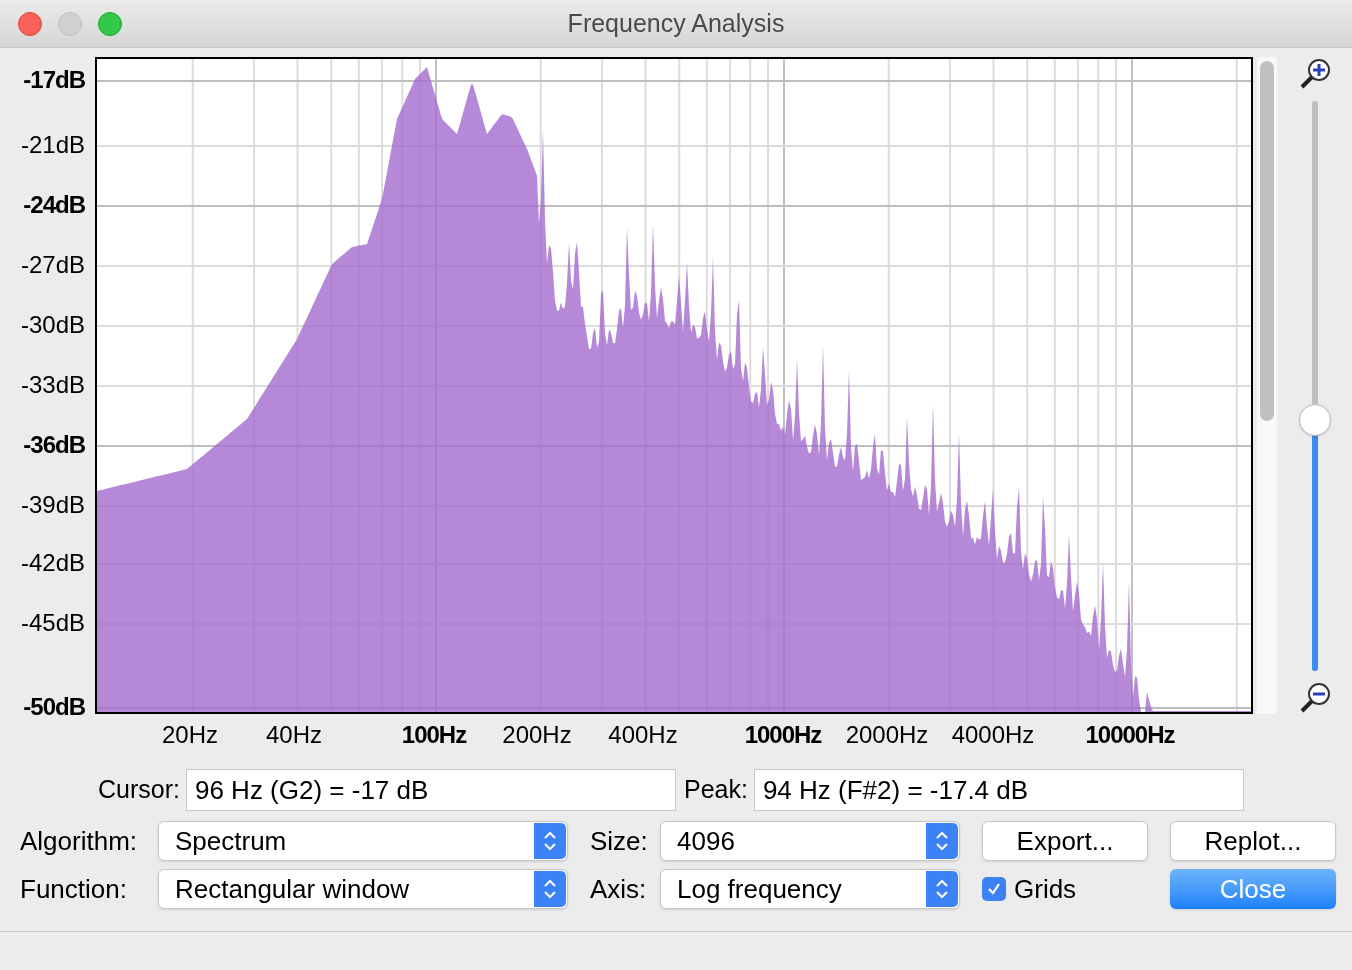  I want to click on y-axis-label: -33dB, so click(52, 385).